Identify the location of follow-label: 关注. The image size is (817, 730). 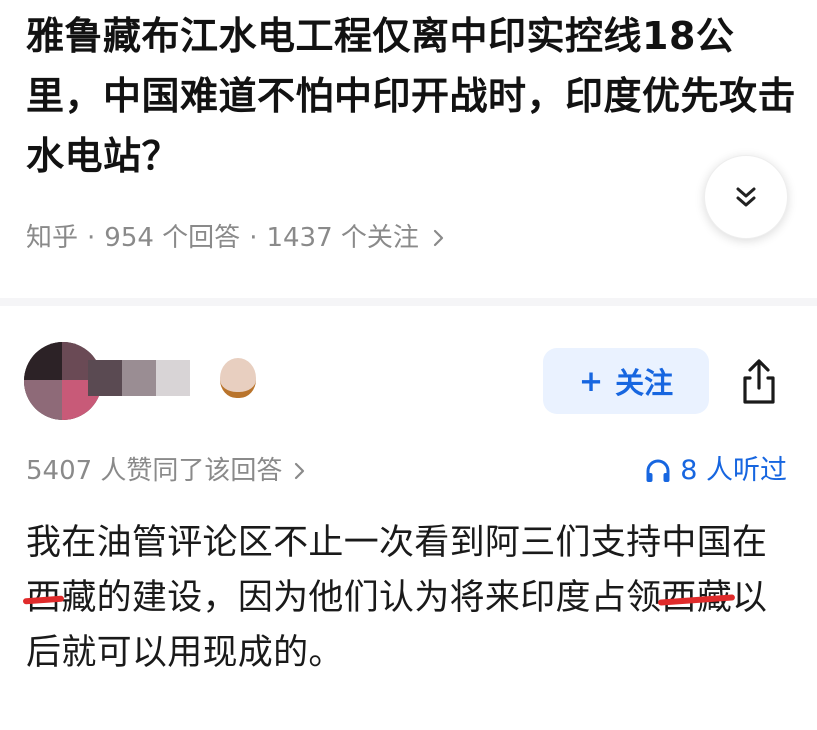
(644, 383).